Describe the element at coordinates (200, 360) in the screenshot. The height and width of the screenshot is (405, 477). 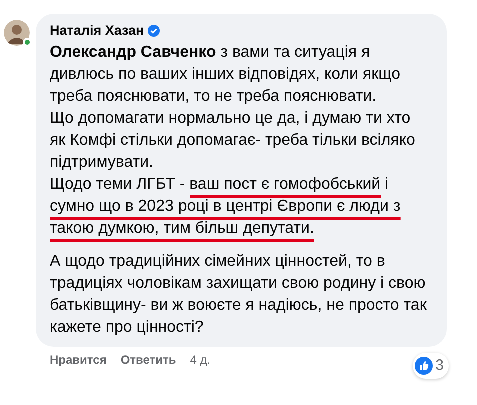
I see `timestamp: 4 д.` at that location.